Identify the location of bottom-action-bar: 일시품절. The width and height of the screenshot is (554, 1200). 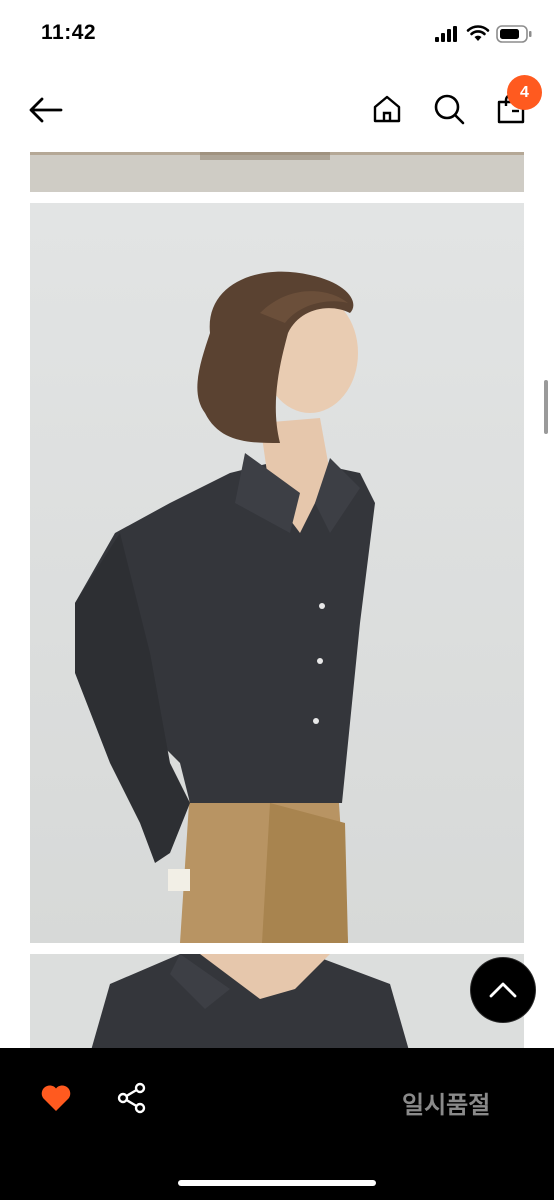
(277, 1124).